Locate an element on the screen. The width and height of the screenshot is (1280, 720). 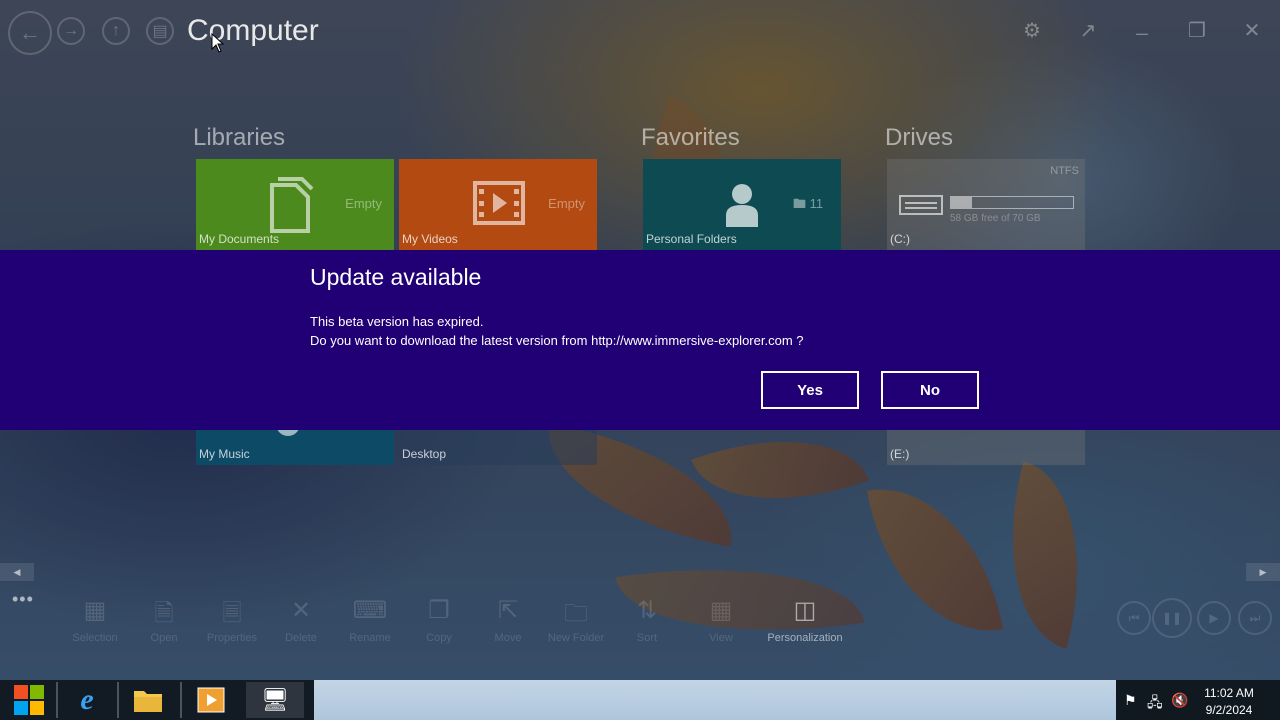
taskbar-immersive-explorer: 🖥 is located at coordinates (275, 700).